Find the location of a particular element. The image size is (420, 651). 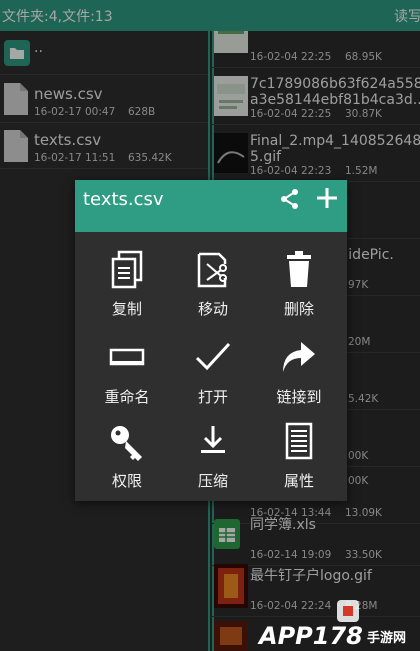

watermark-subtext: 手游网 is located at coordinates (386, 638).